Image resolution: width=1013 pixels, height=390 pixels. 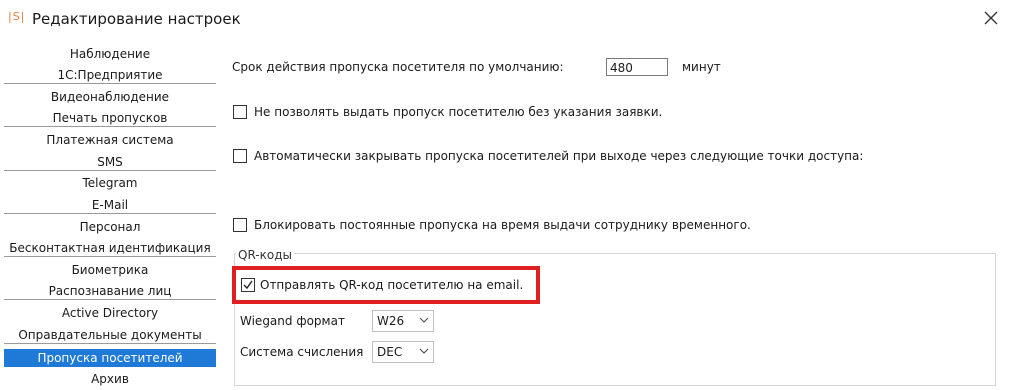 I want to click on send-qr-email-checkbox, so click(x=248, y=285).